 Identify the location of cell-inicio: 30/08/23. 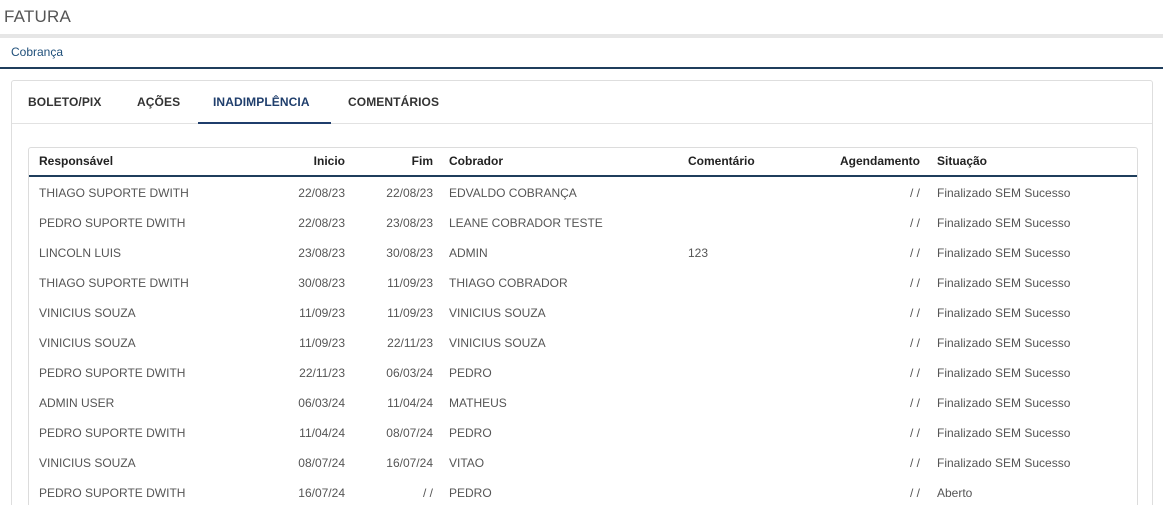
(321, 283).